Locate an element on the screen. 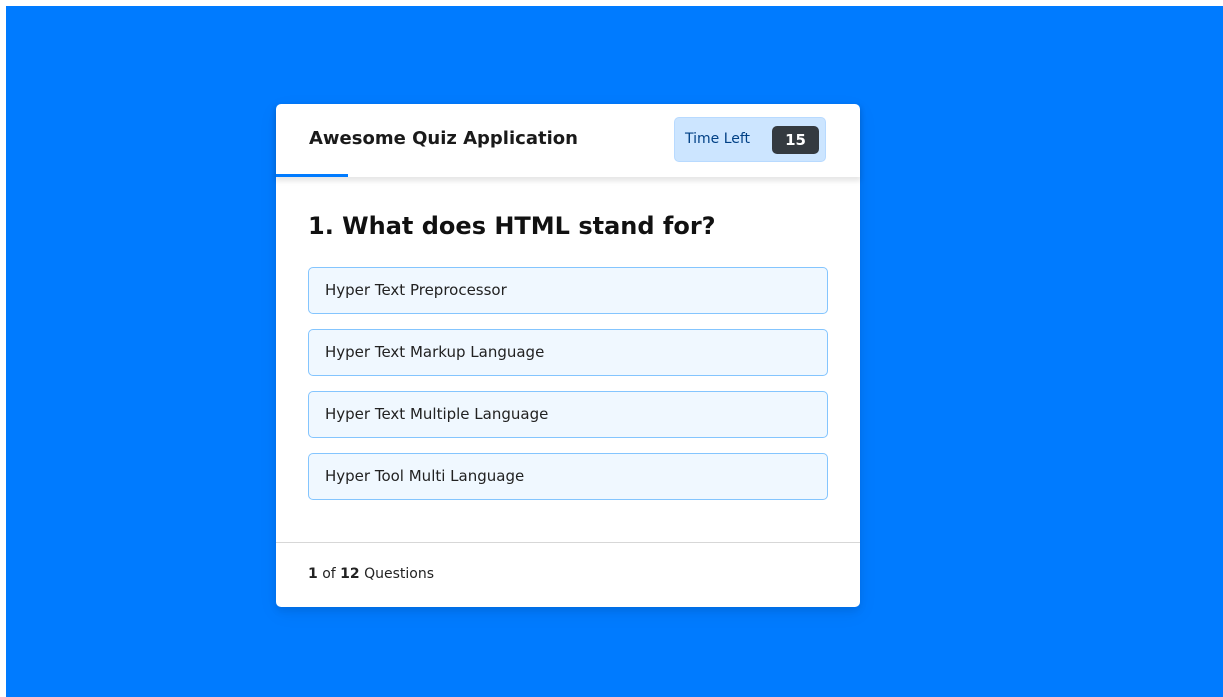 This screenshot has height=697, width=1223. total-questions-number: 12 is located at coordinates (350, 574).